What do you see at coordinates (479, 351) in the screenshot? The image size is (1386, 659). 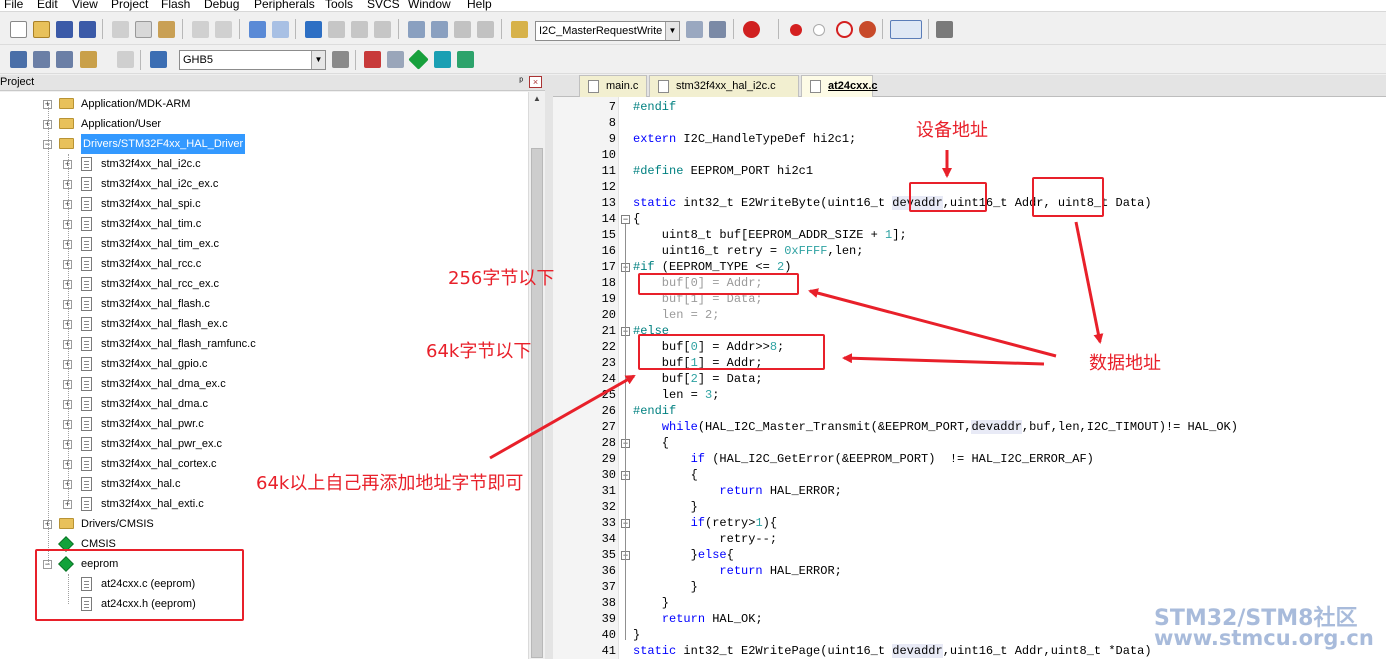 I see `annotation-under-64k: 64k字节以下` at bounding box center [479, 351].